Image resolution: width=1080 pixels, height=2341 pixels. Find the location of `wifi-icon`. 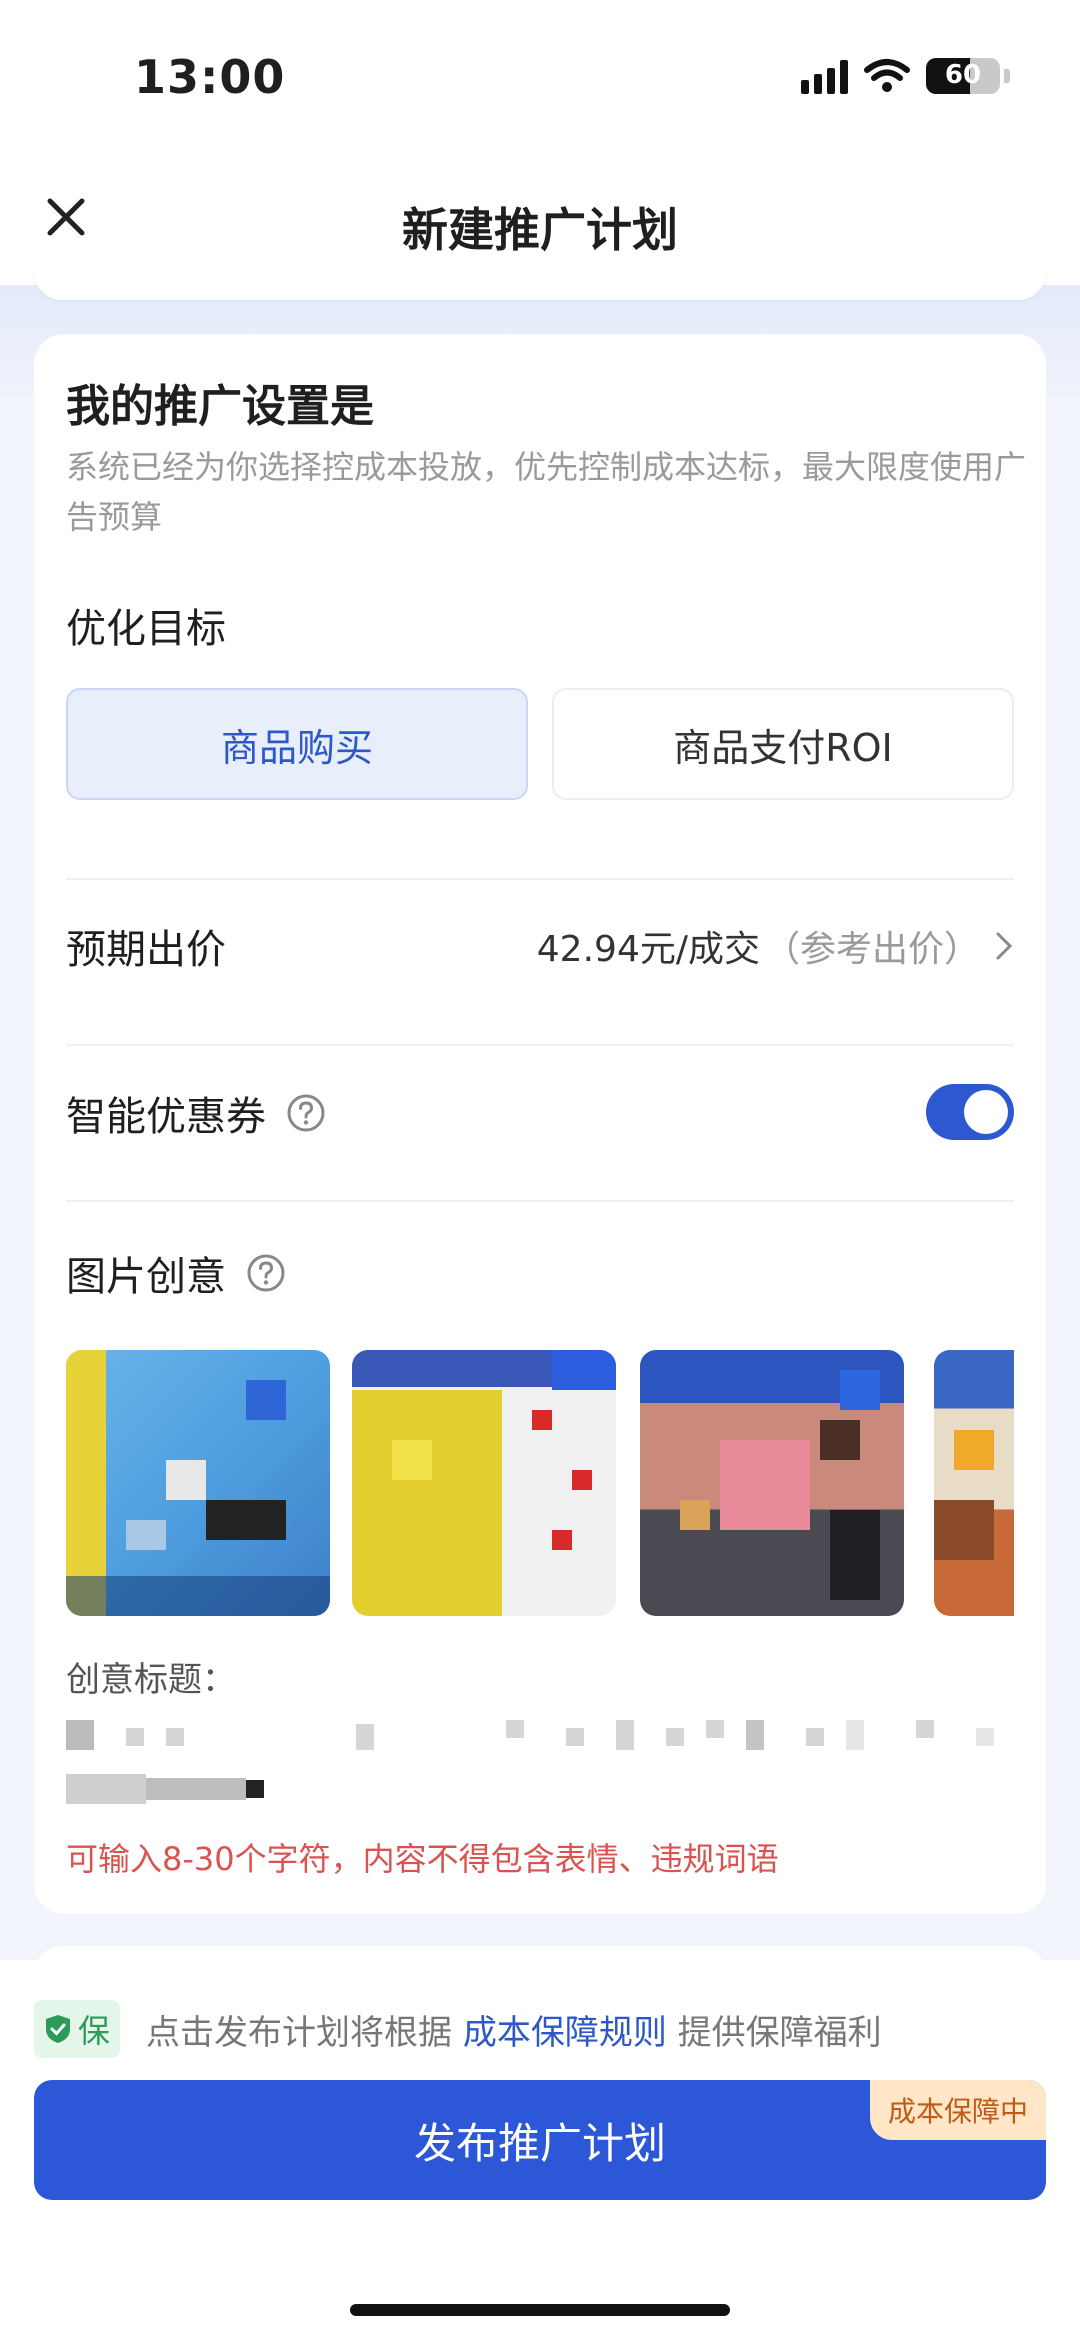

wifi-icon is located at coordinates (887, 75).